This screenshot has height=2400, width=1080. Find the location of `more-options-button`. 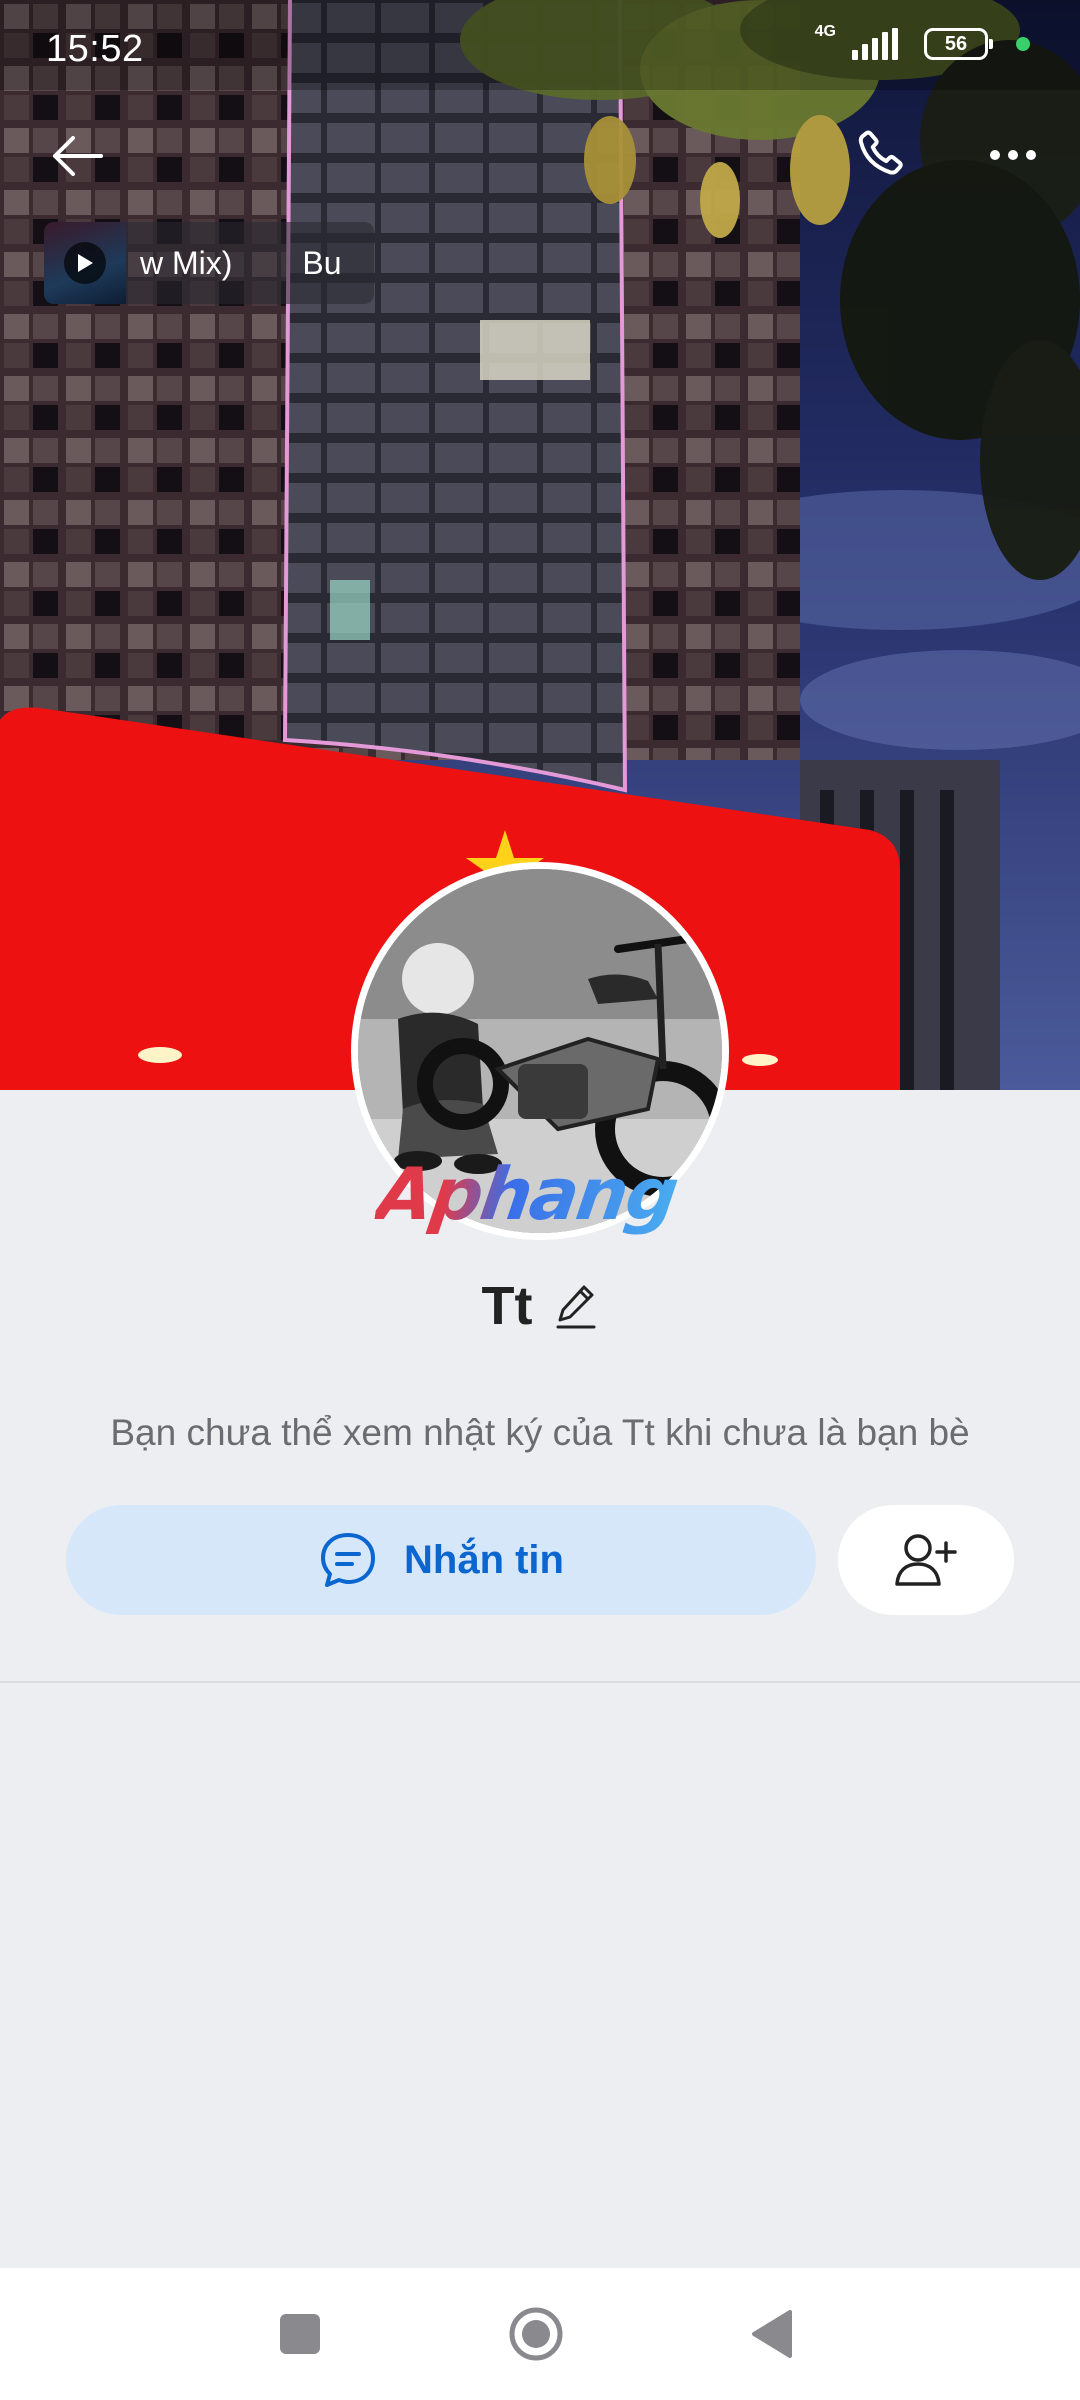

more-options-button is located at coordinates (1013, 155).